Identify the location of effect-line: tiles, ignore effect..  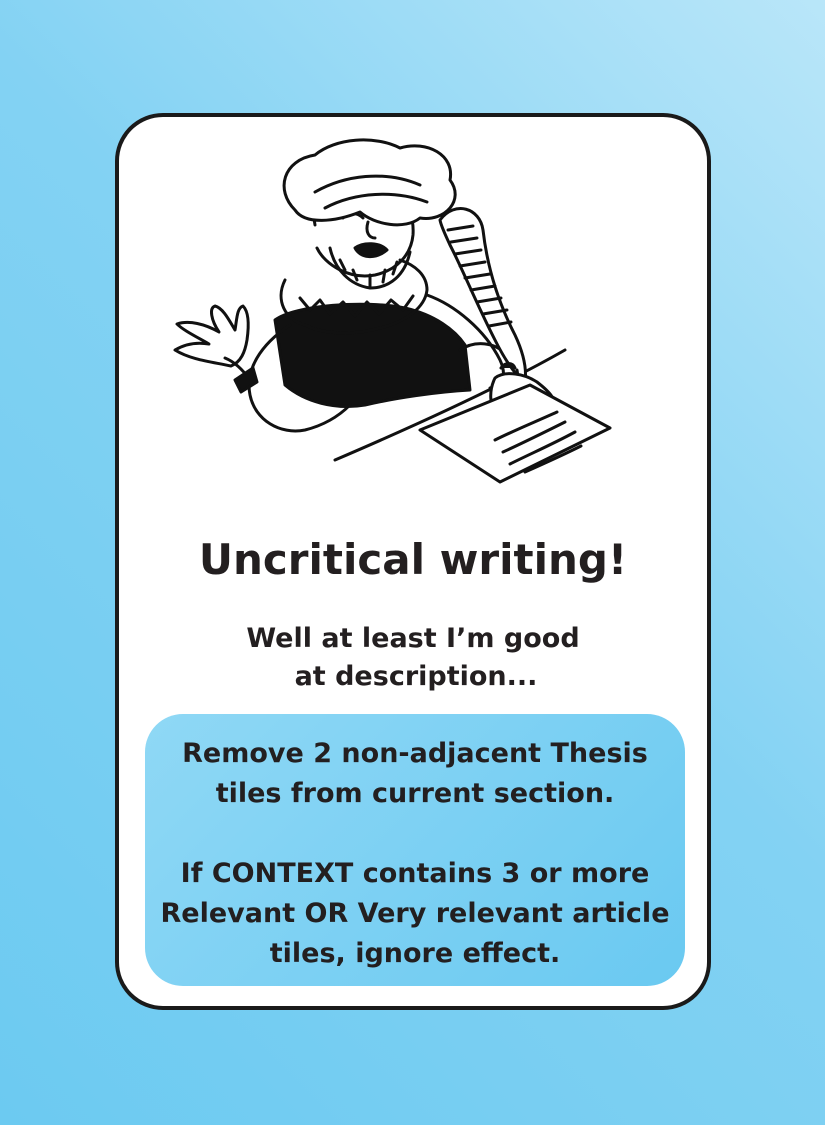
(415, 953).